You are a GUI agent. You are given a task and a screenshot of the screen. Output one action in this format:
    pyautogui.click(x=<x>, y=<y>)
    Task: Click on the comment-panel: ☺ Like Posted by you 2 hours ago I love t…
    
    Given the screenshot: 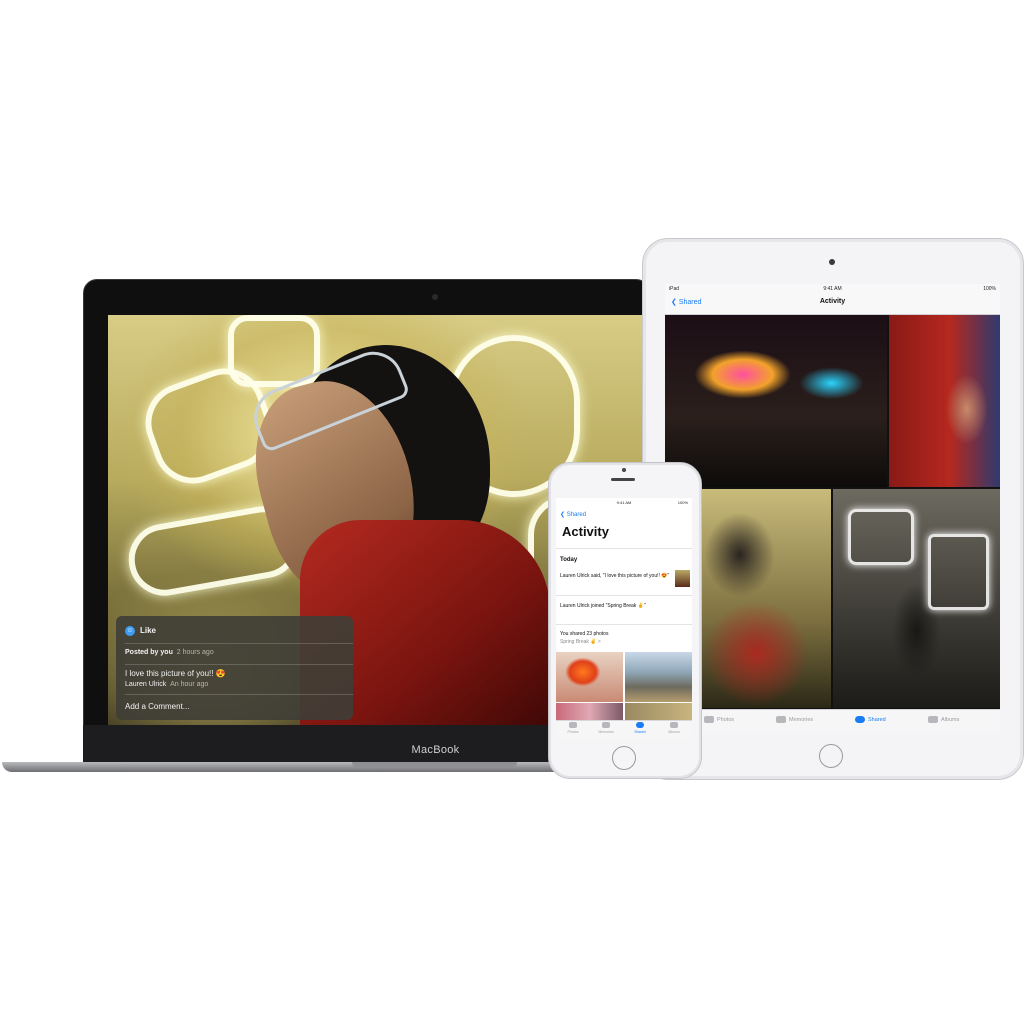 What is the action you would take?
    pyautogui.click(x=234, y=668)
    